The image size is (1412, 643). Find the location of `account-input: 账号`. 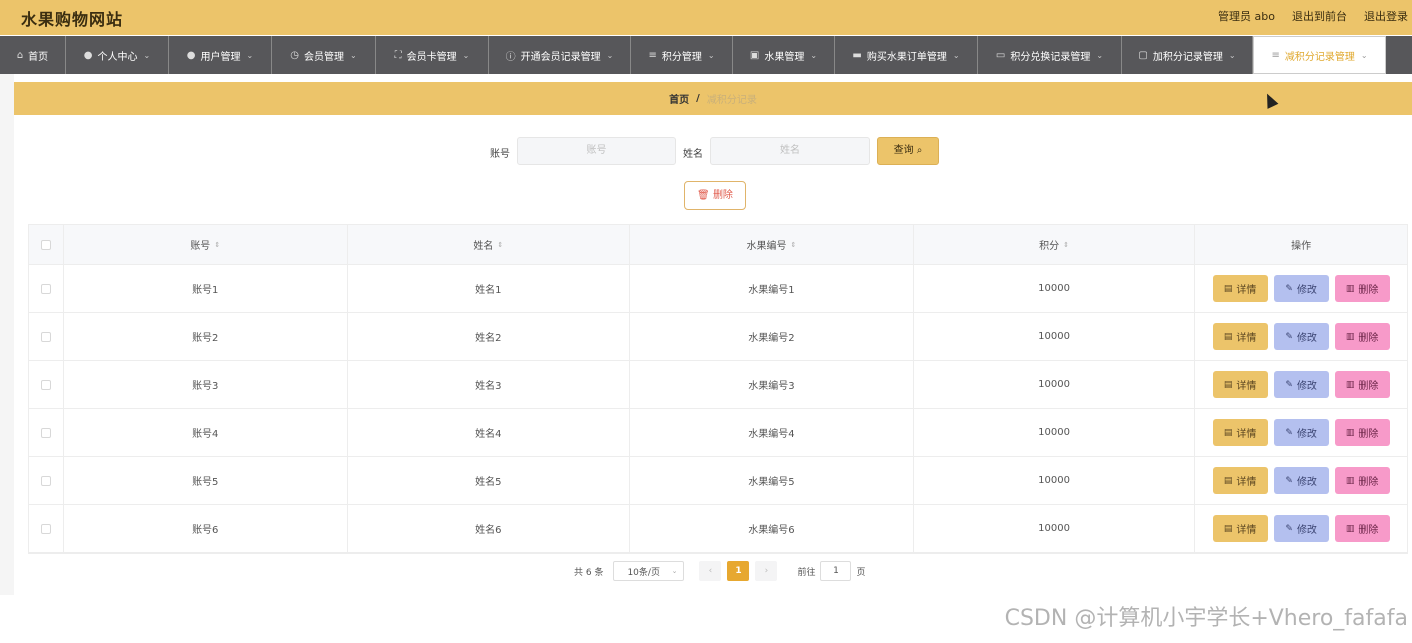

account-input: 账号 is located at coordinates (596, 151).